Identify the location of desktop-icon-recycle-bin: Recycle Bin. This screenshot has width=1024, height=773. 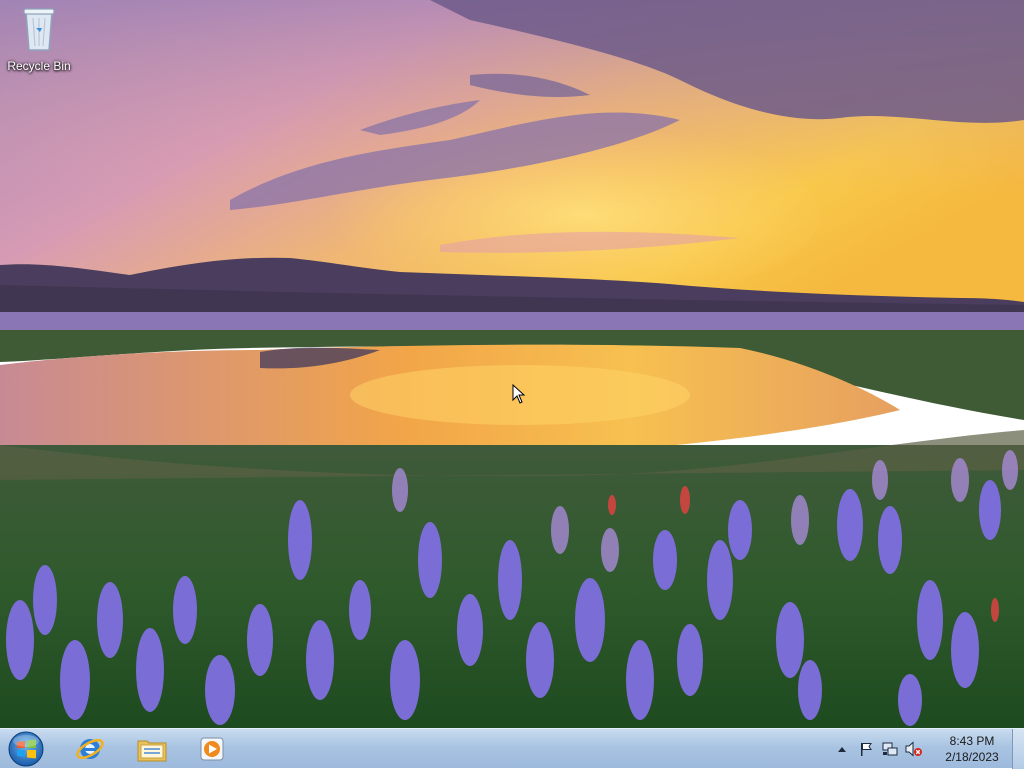
(39, 39).